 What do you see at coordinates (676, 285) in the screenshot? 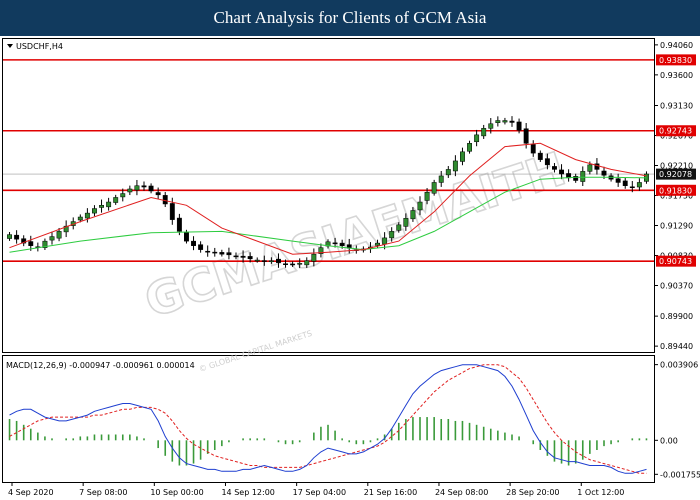
I see `price-tick-label: 0.90370` at bounding box center [676, 285].